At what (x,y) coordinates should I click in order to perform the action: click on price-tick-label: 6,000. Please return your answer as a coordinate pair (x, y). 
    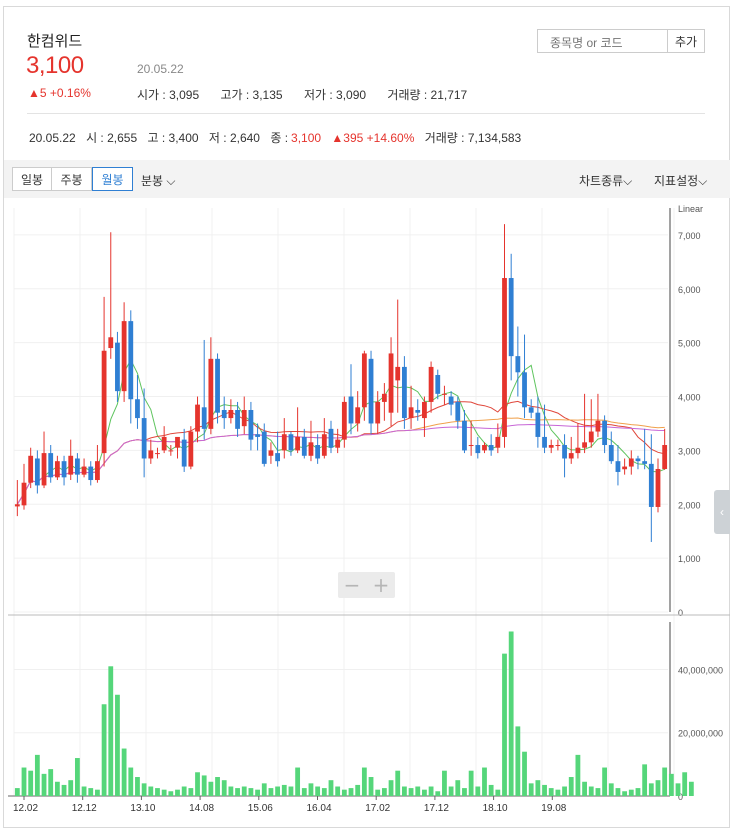
    Looking at the image, I should click on (689, 290).